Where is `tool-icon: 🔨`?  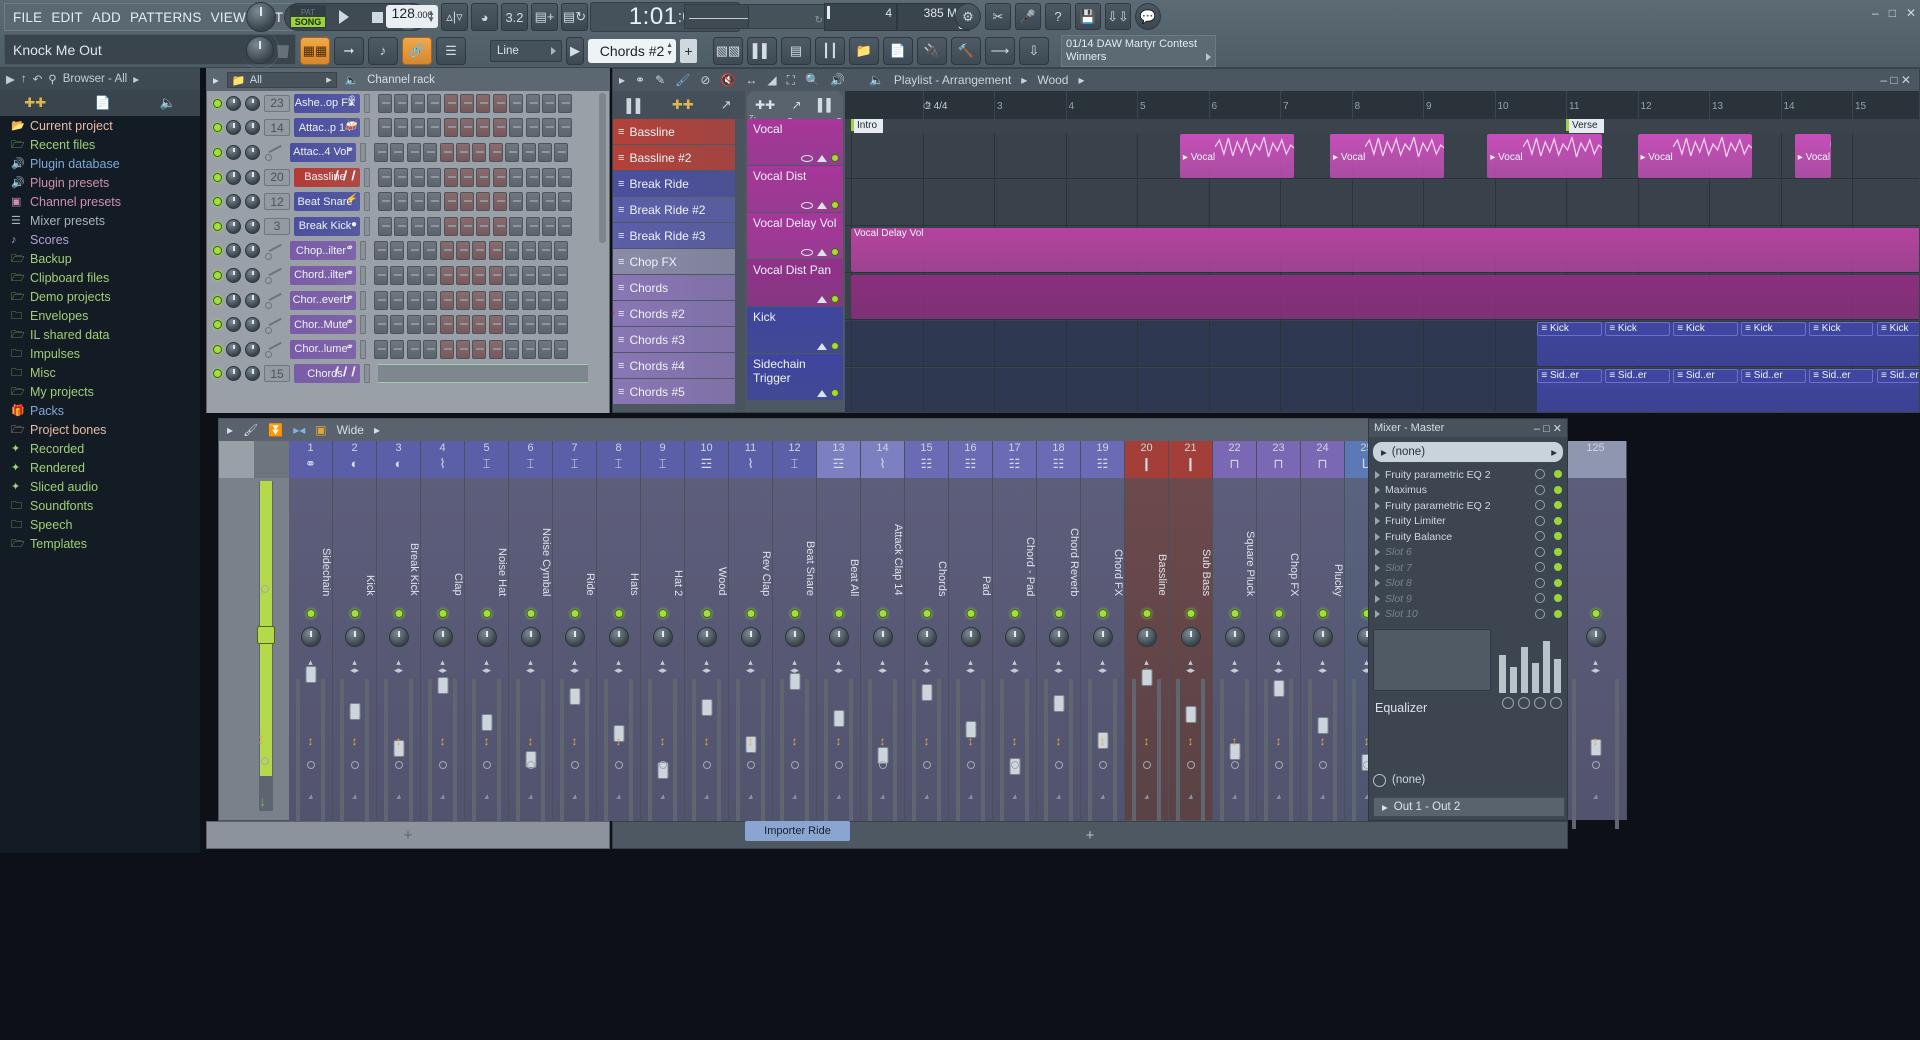 tool-icon: 🔨 is located at coordinates (966, 50).